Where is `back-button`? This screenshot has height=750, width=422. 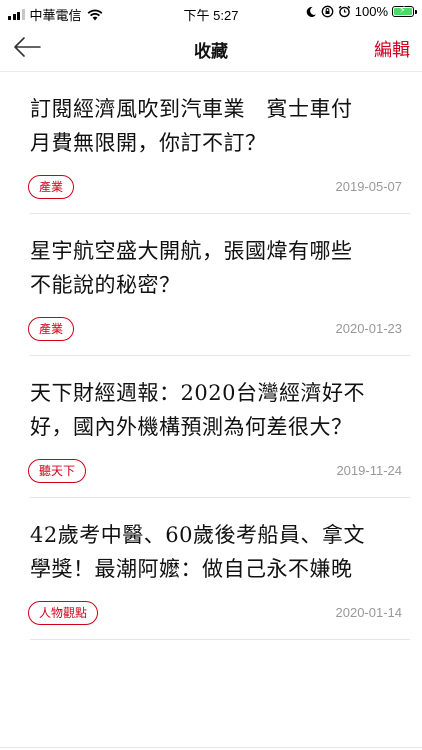
back-button is located at coordinates (27, 47).